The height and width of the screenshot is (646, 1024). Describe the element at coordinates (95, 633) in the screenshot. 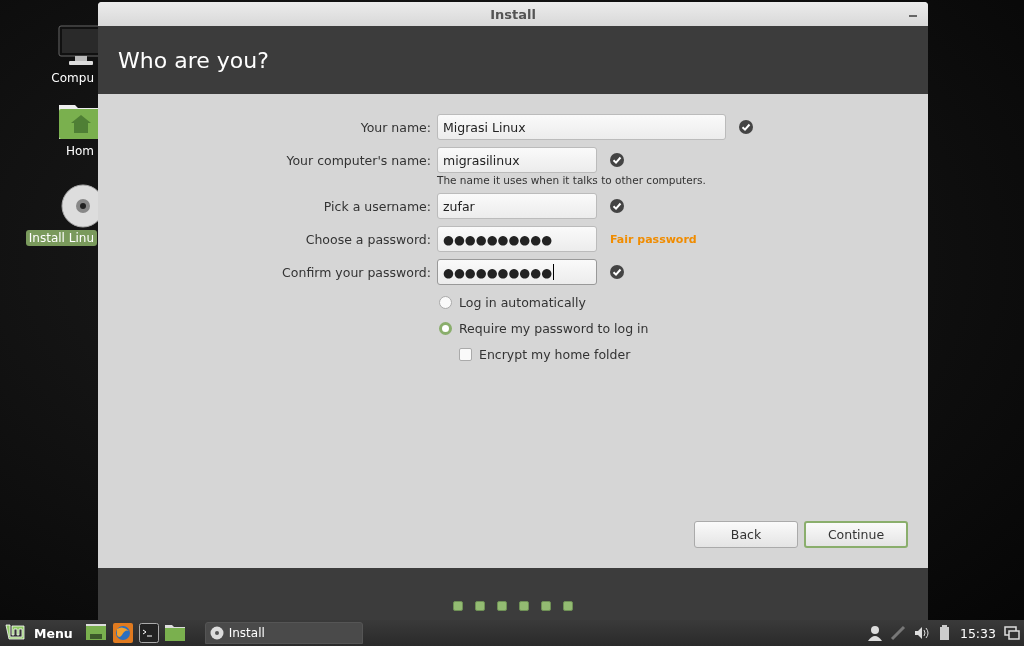

I see `show-desktop-icon` at that location.